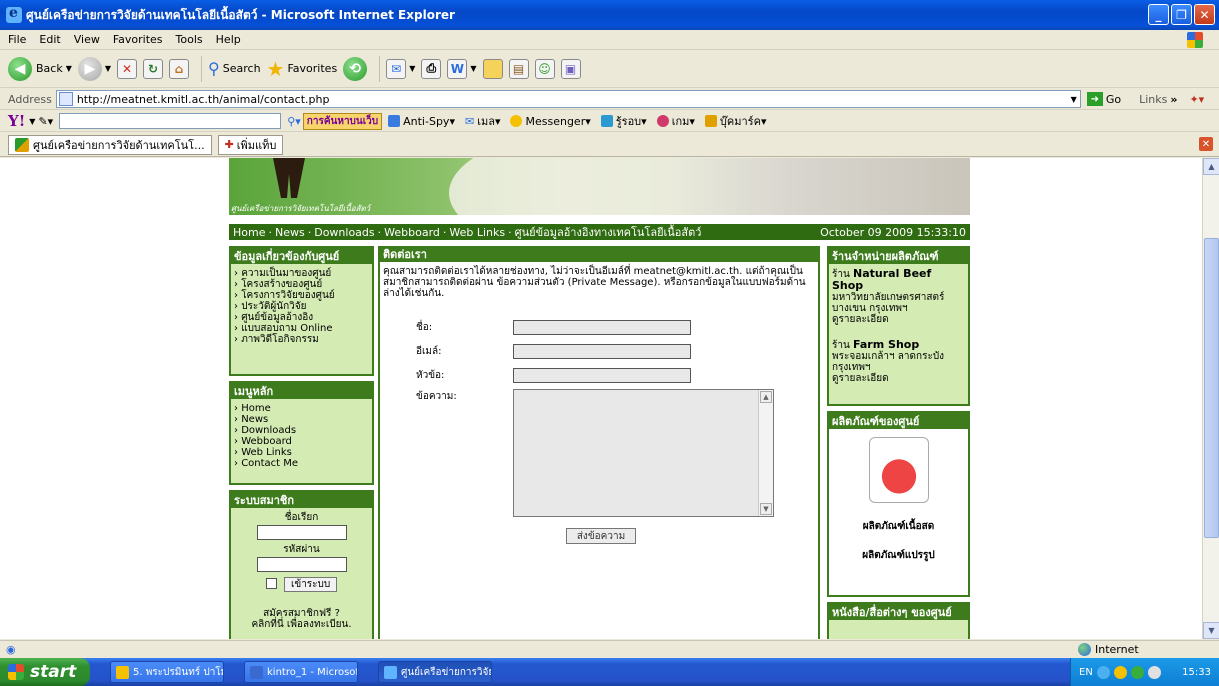 This screenshot has width=1219, height=686. Describe the element at coordinates (32, 121) in the screenshot. I see `yahoo-menu-dropdown-icon: ▼` at that location.